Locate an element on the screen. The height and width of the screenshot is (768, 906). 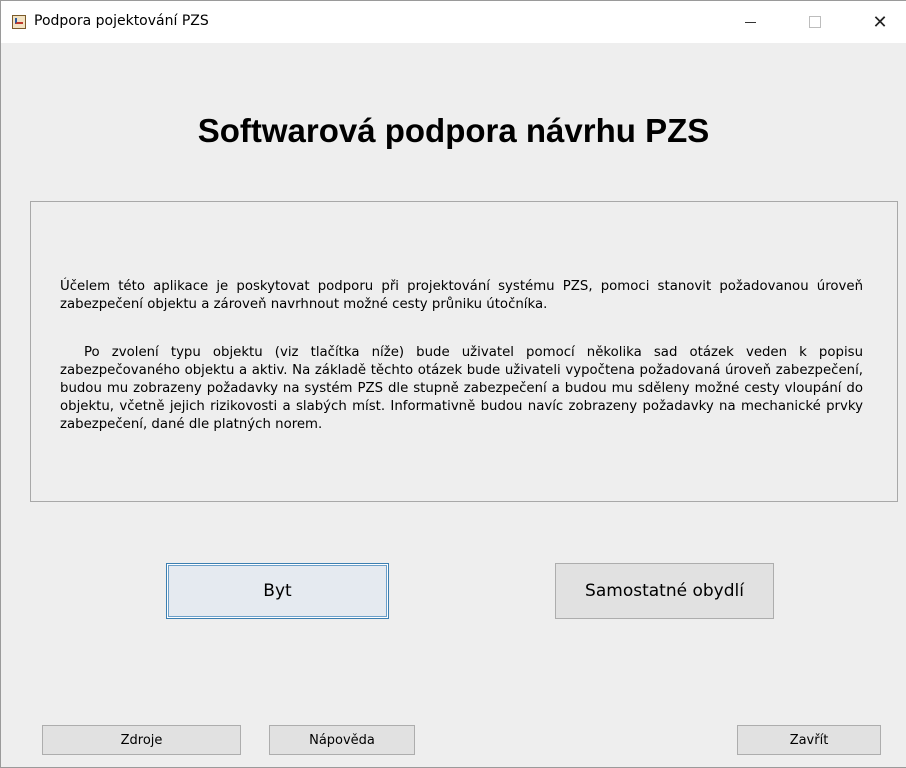
maximize-icon is located at coordinates (815, 22).